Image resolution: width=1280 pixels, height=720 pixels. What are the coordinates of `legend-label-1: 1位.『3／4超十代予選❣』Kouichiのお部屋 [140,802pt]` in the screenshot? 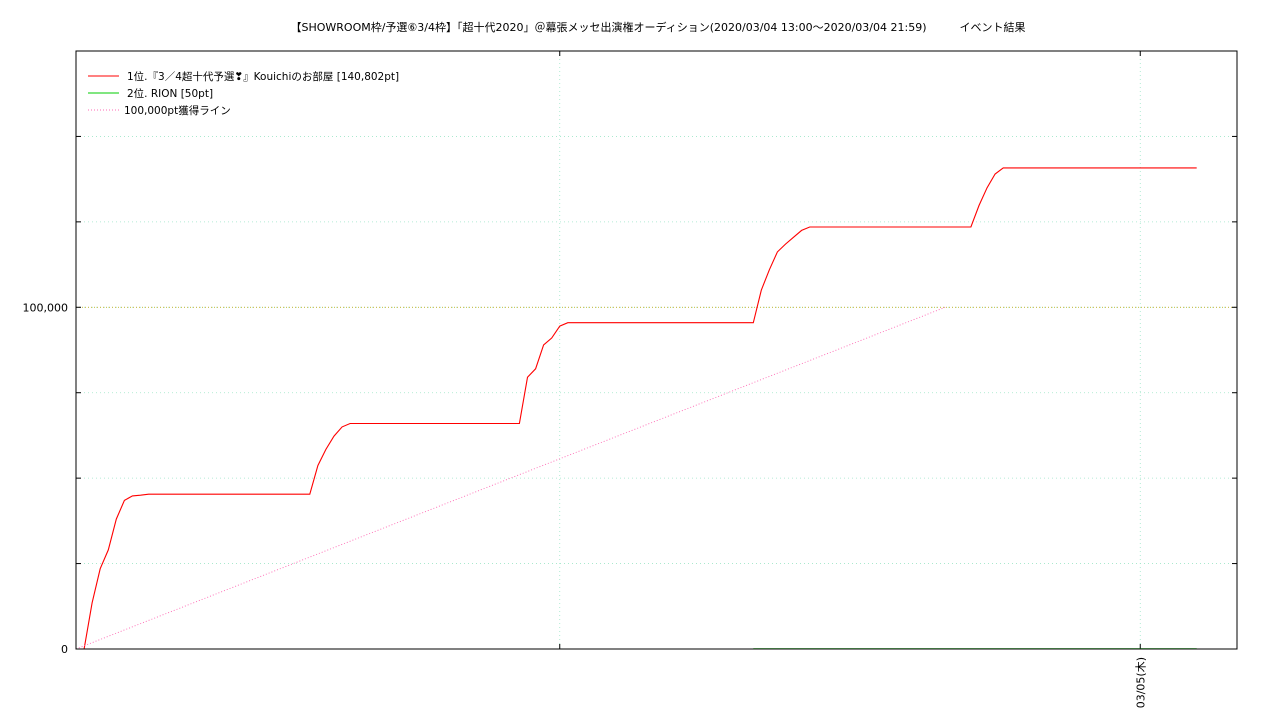 It's located at (263, 76).